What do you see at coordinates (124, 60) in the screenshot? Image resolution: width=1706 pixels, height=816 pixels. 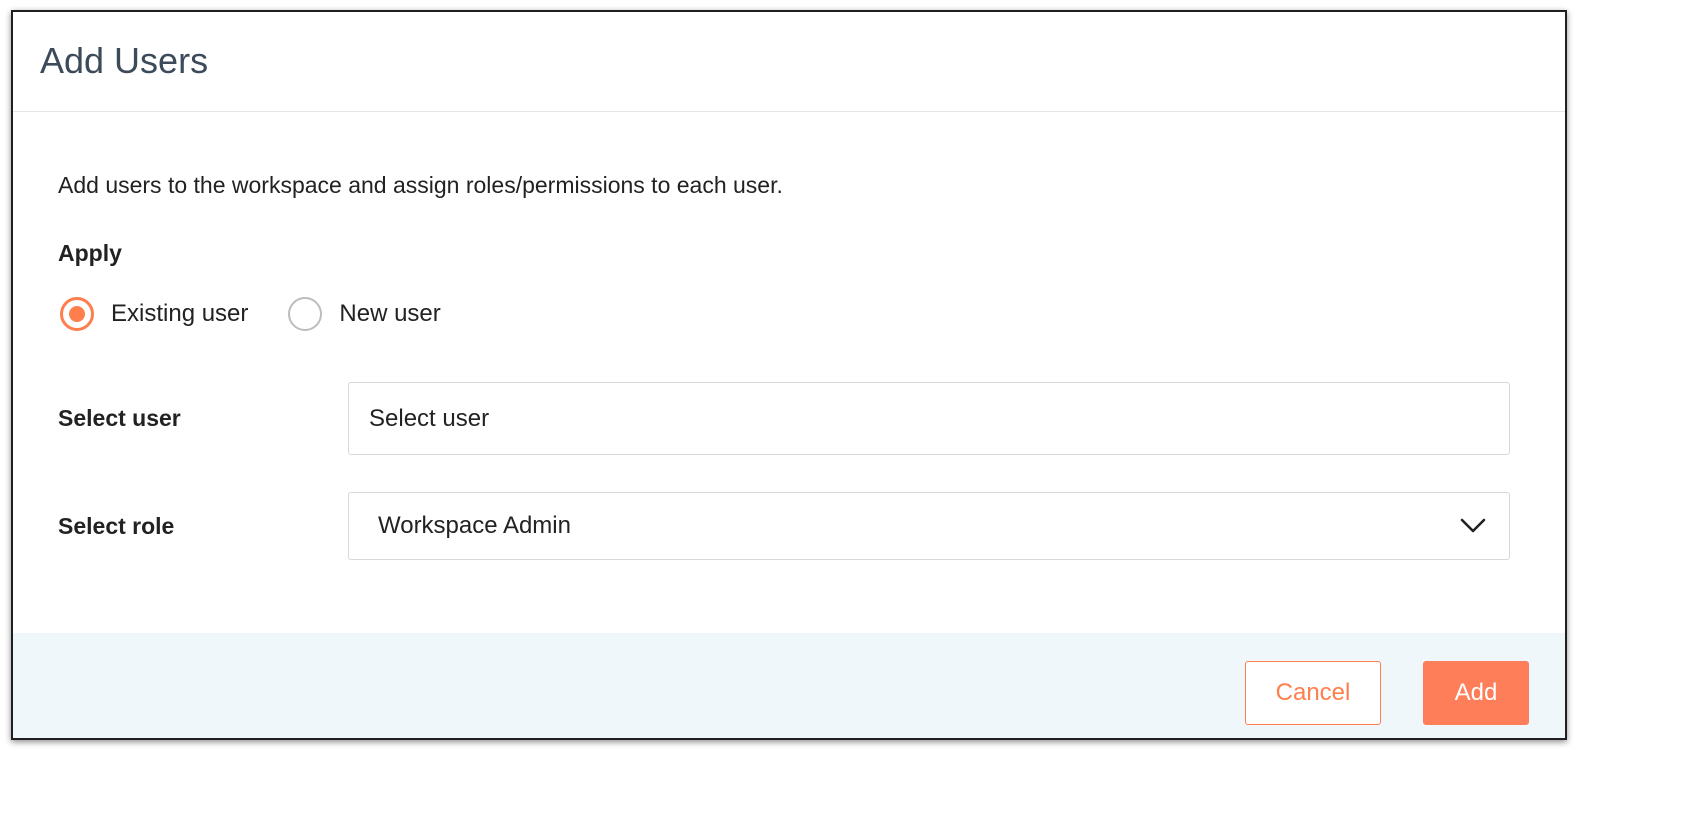 I see `dialog-title: Add Users` at bounding box center [124, 60].